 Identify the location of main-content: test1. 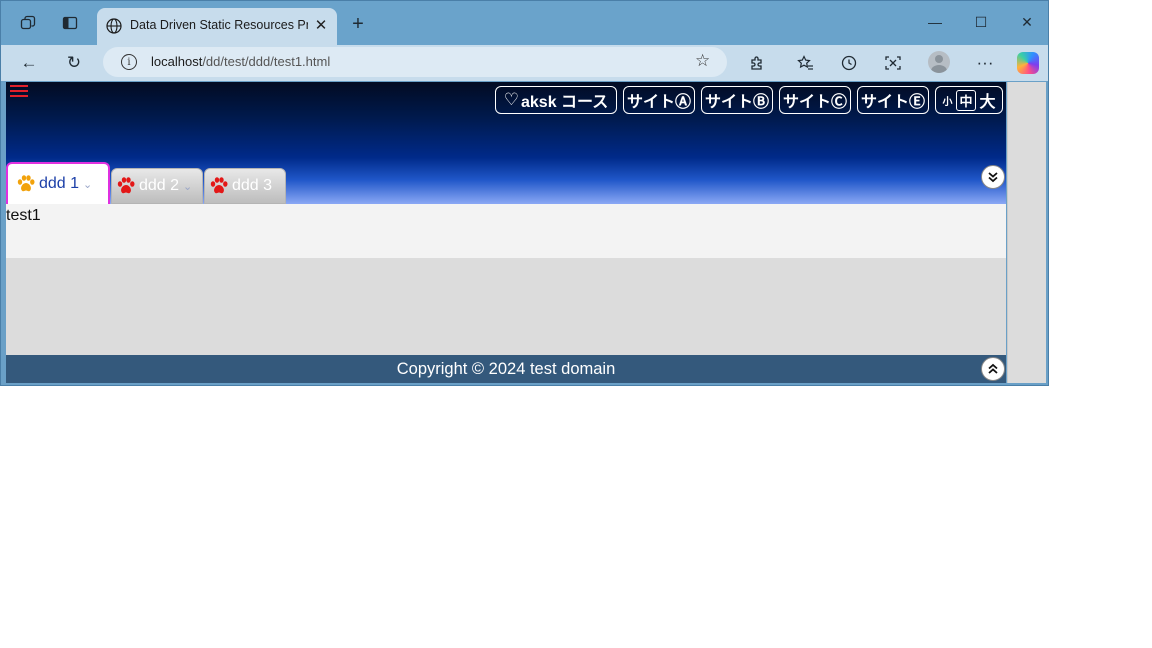
(506, 231).